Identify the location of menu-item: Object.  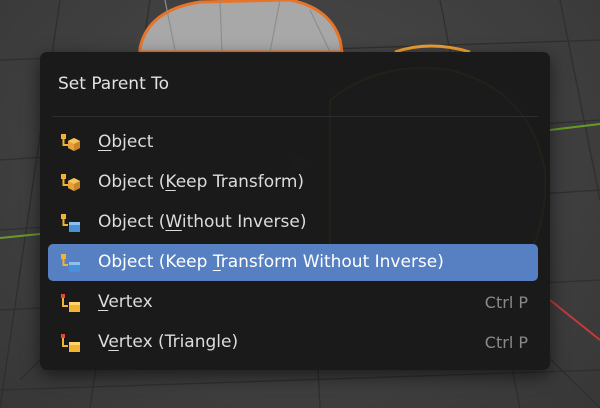
(293, 142).